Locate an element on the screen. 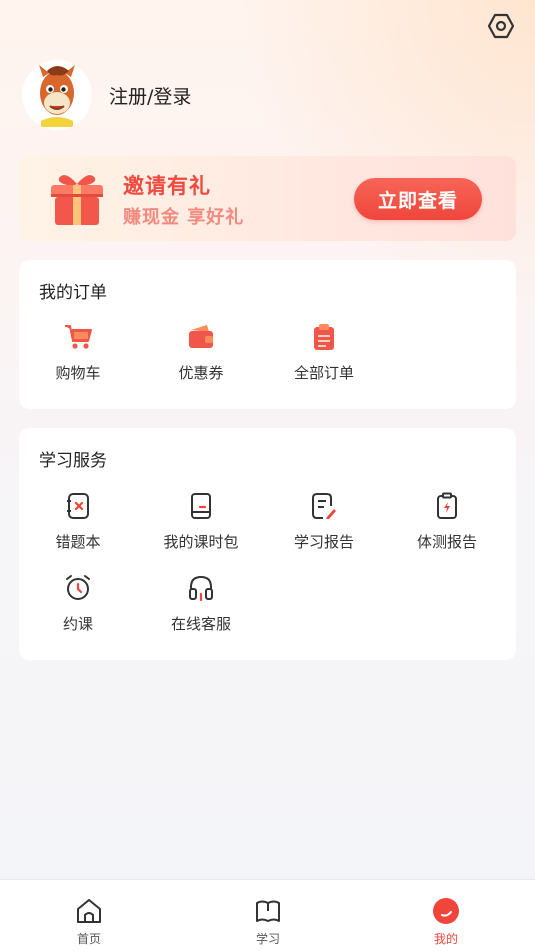 The image size is (535, 951). profile-icon is located at coordinates (446, 911).